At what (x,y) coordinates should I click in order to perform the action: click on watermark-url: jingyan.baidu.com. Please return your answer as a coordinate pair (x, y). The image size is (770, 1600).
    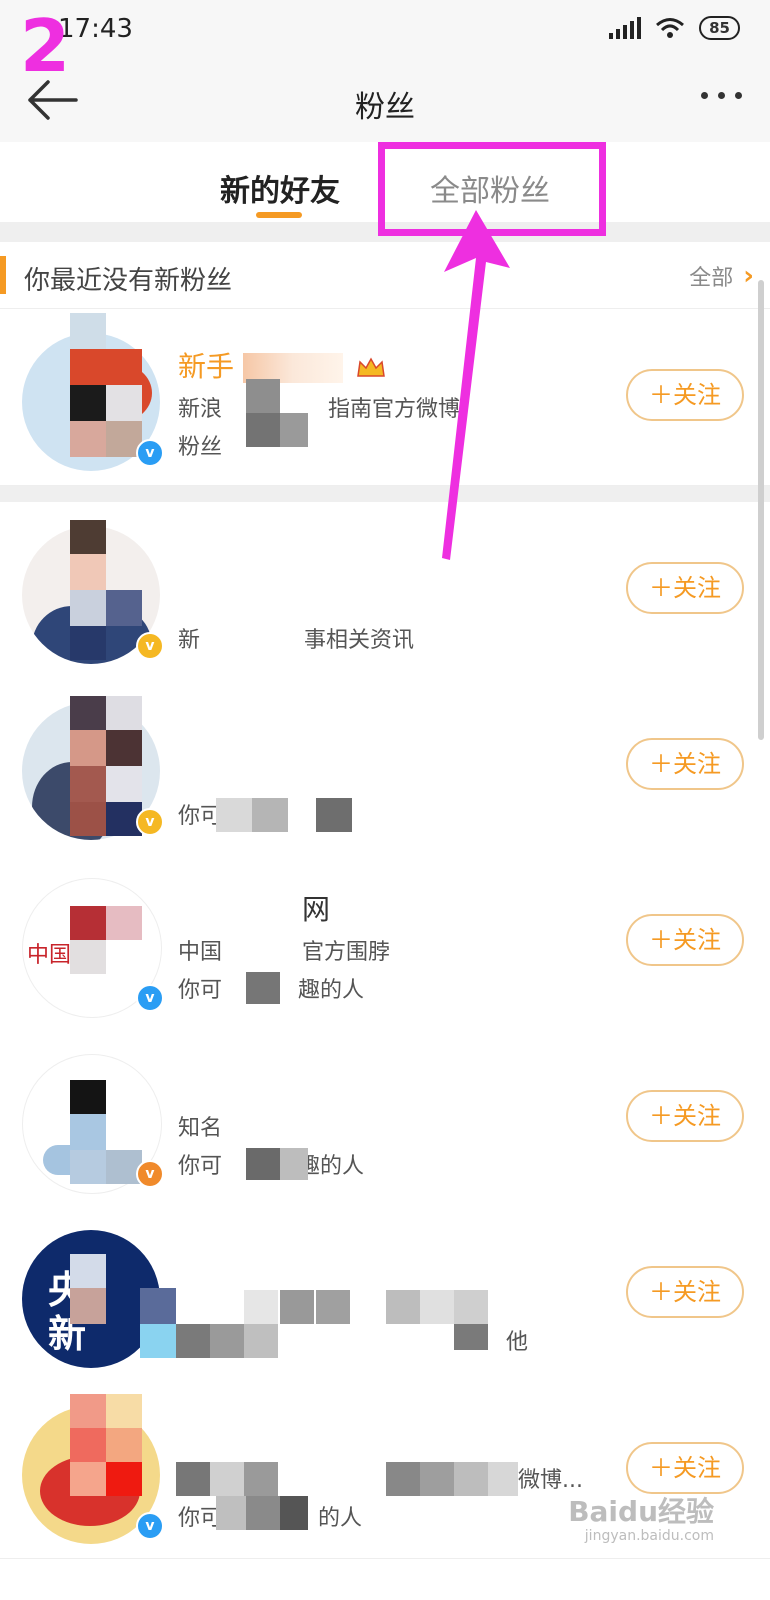
    Looking at the image, I should click on (649, 1536).